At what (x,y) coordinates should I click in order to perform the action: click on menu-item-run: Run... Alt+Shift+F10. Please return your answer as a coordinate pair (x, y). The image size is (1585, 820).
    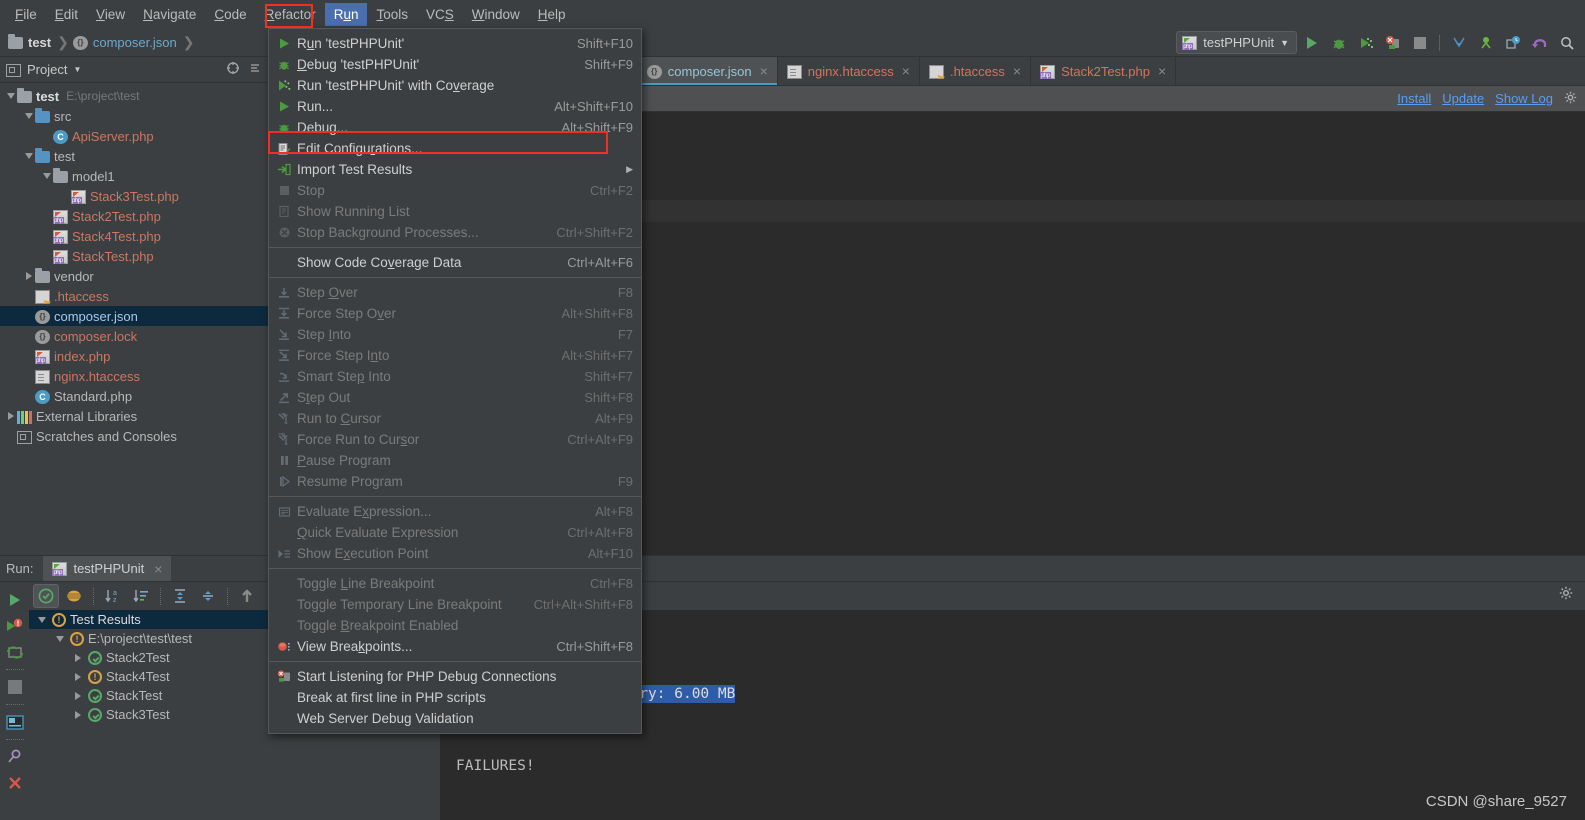
    Looking at the image, I should click on (455, 106).